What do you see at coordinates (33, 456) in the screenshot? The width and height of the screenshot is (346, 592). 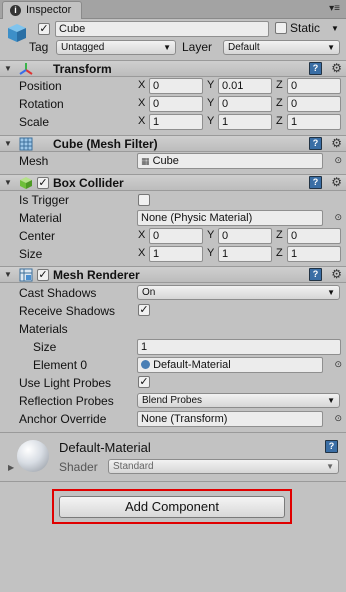 I see `material-preview-sphere` at bounding box center [33, 456].